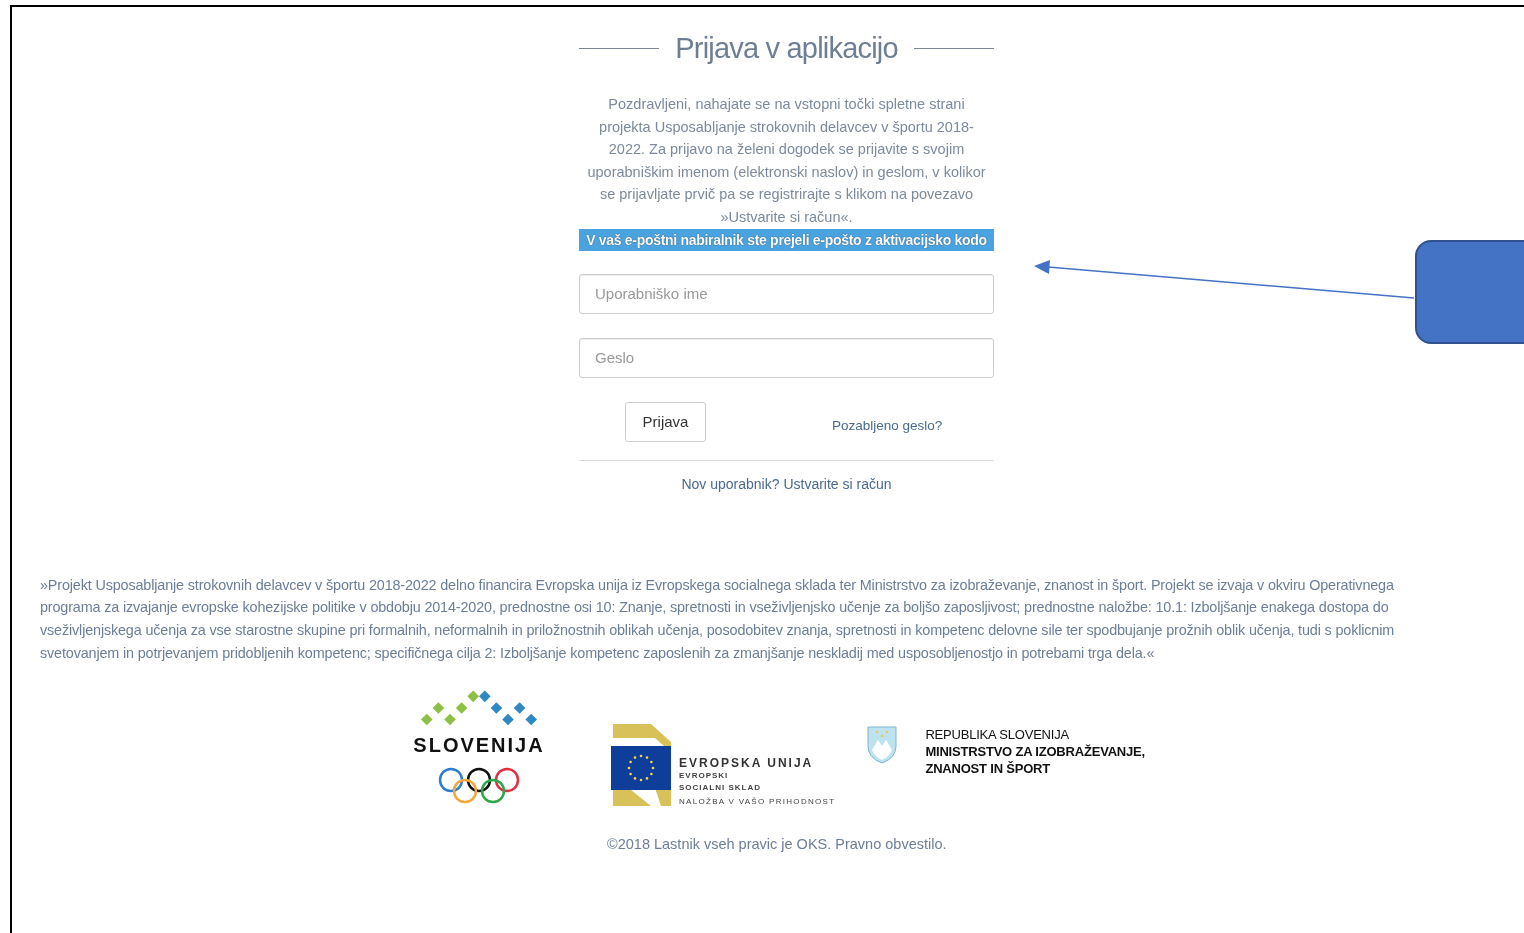 The height and width of the screenshot is (933, 1524). What do you see at coordinates (887, 426) in the screenshot?
I see `forgot-password-link: Pozabljeno geslo?` at bounding box center [887, 426].